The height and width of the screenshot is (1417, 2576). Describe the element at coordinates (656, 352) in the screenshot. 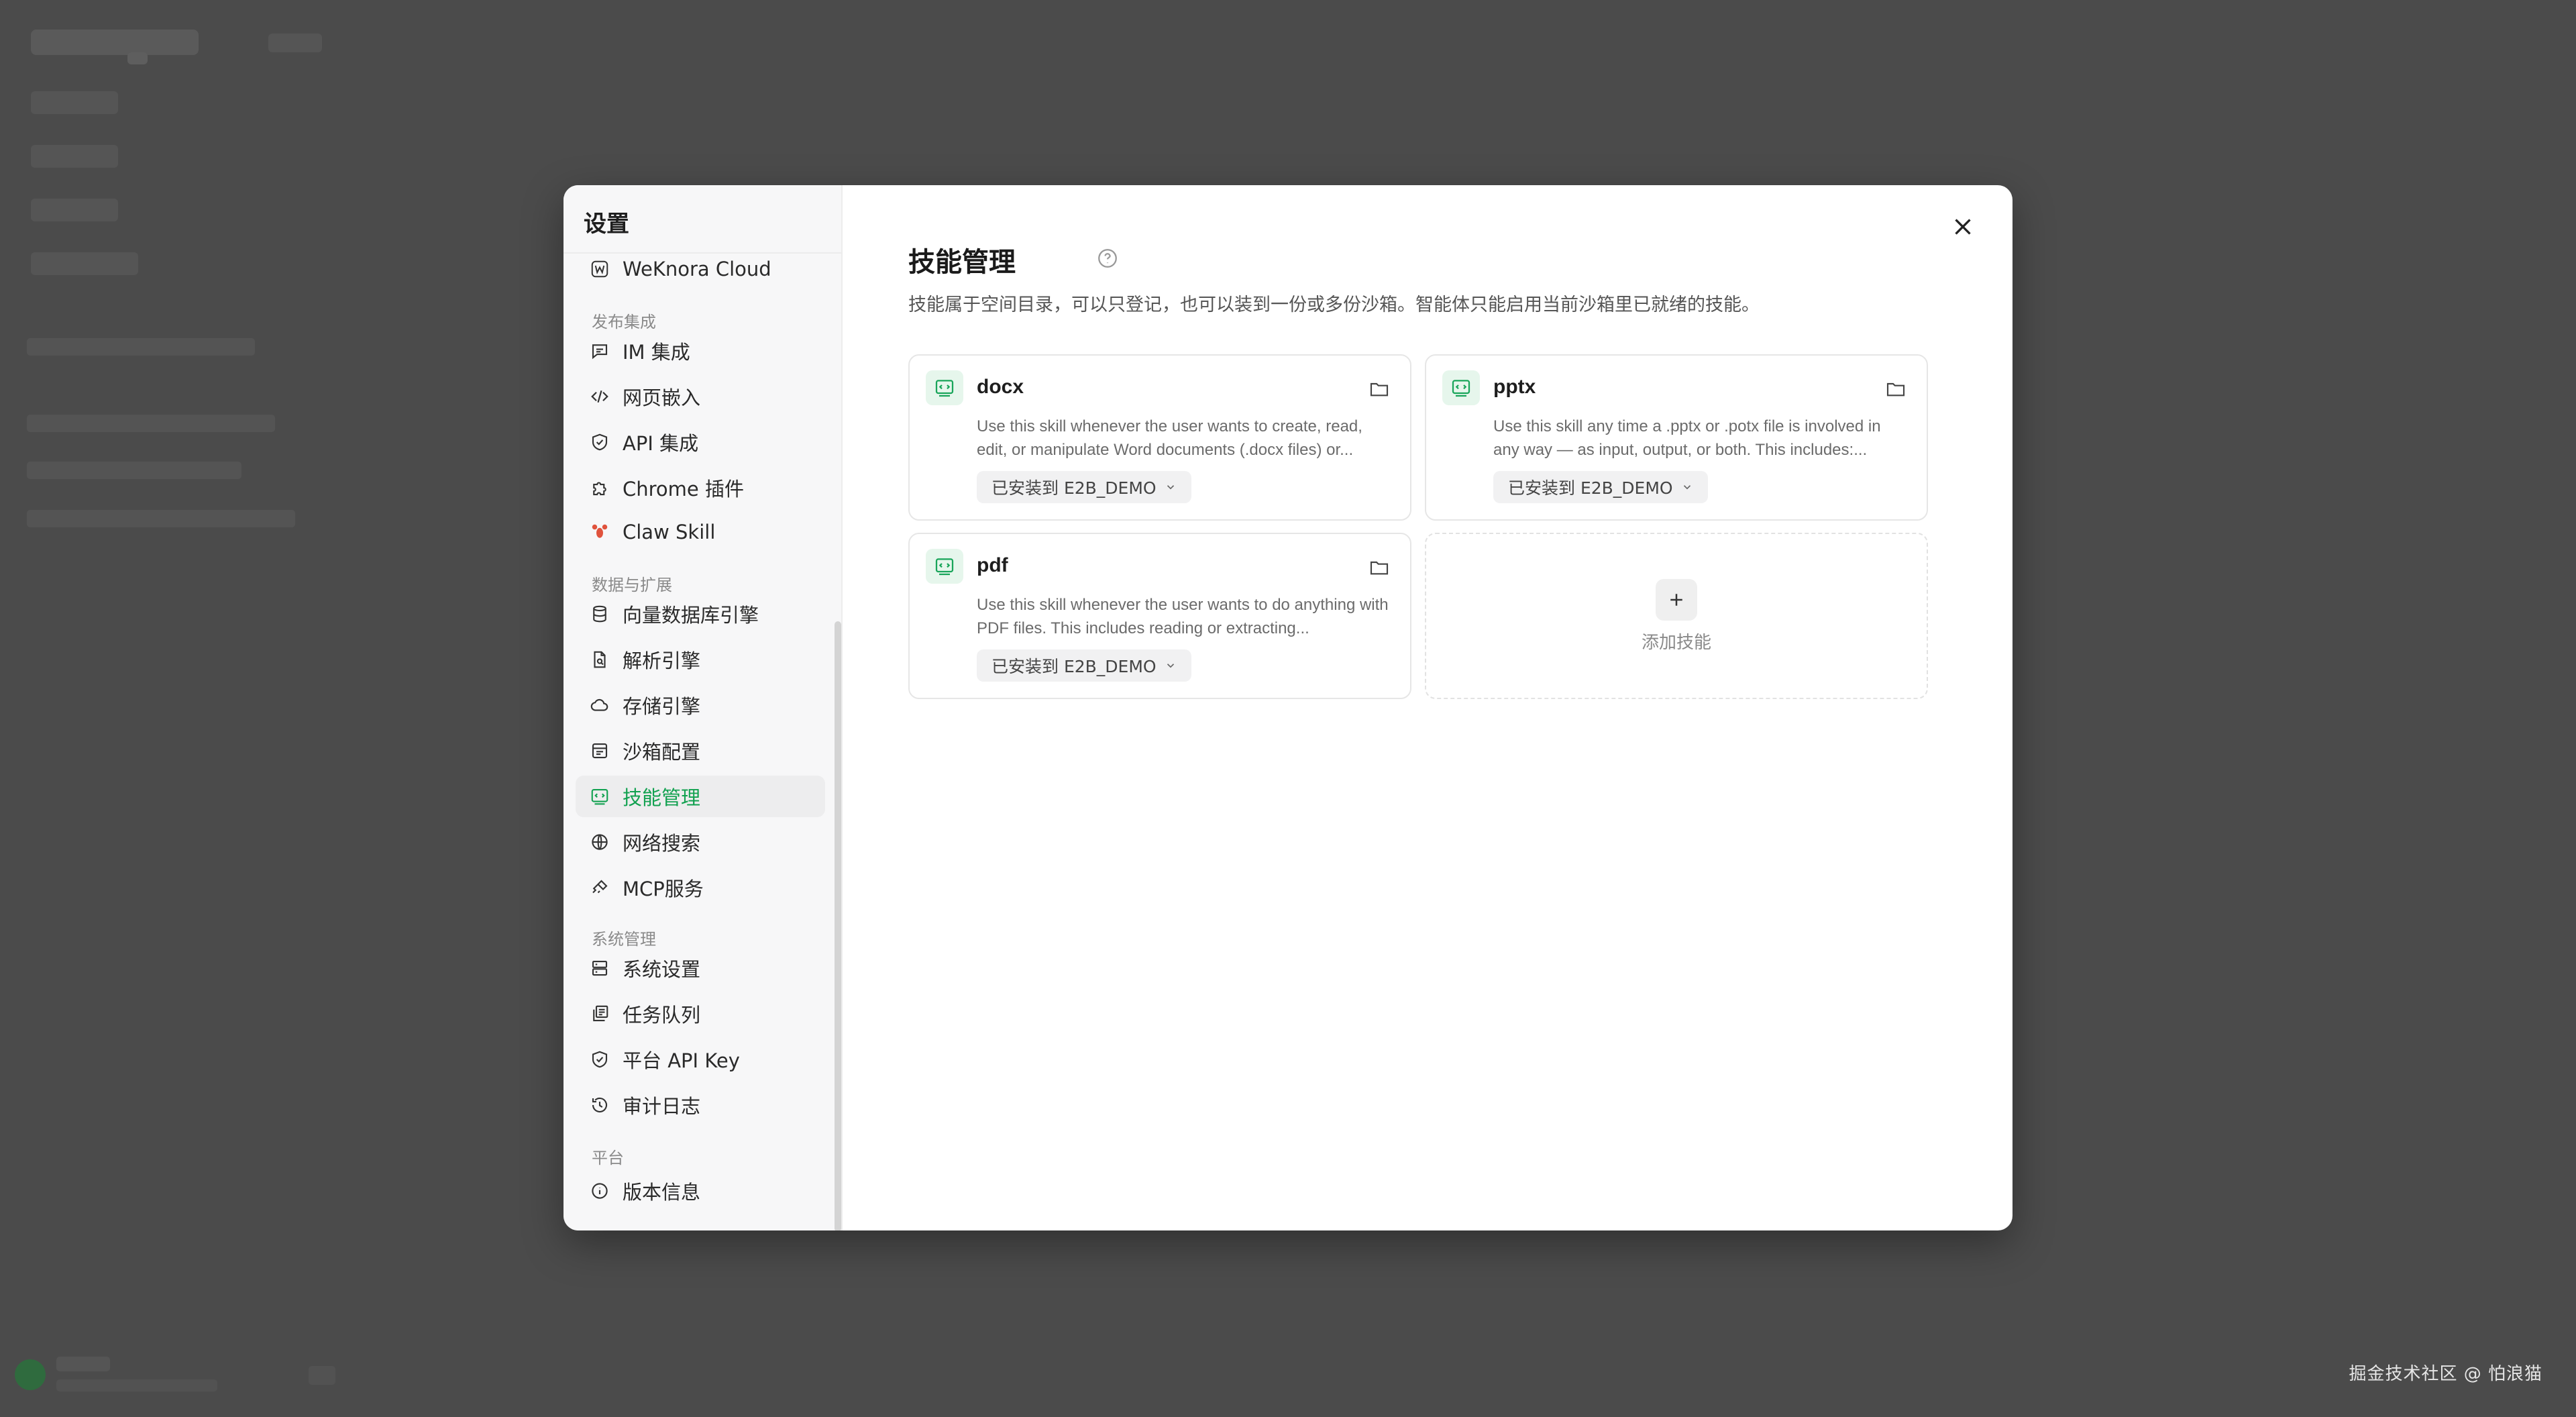

I see `nav-item-label: IM 集成` at that location.